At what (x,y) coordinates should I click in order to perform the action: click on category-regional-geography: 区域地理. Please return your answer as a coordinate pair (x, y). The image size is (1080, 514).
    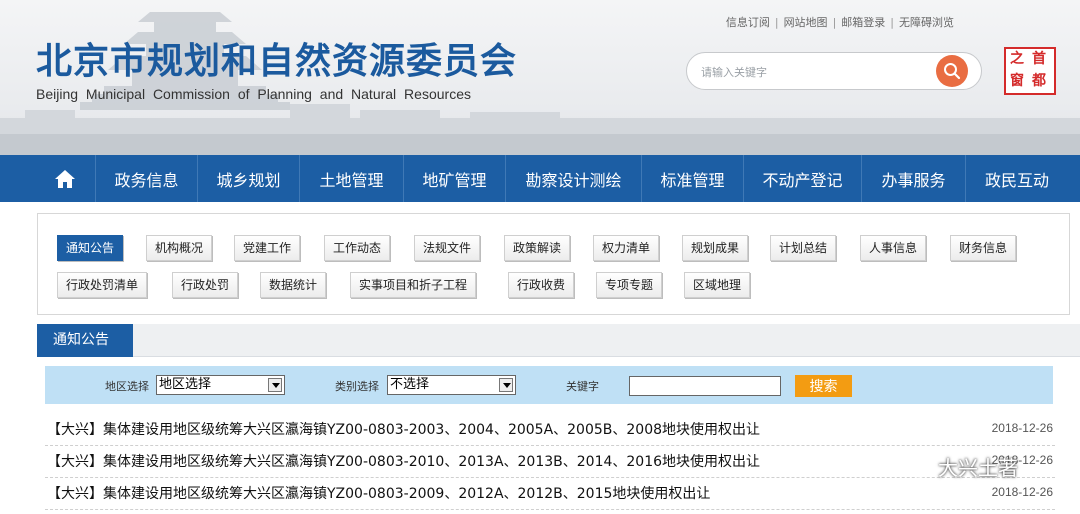
    Looking at the image, I should click on (717, 285).